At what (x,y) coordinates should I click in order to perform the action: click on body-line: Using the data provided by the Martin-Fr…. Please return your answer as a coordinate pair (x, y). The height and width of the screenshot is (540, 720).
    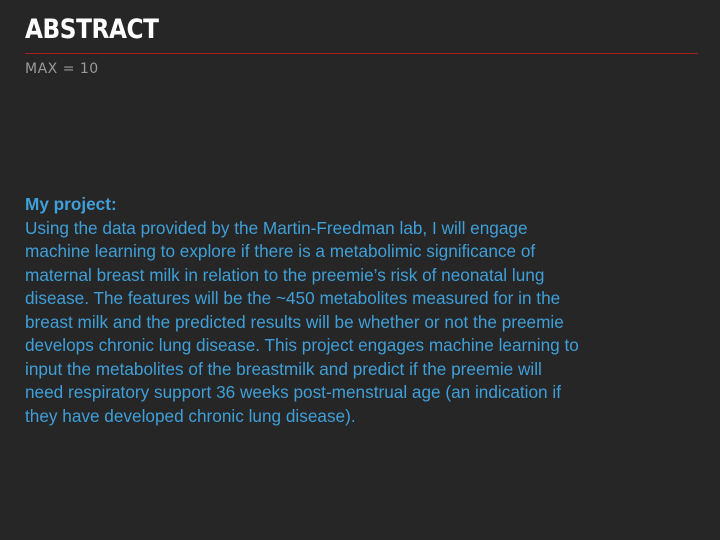
    Looking at the image, I should click on (276, 227).